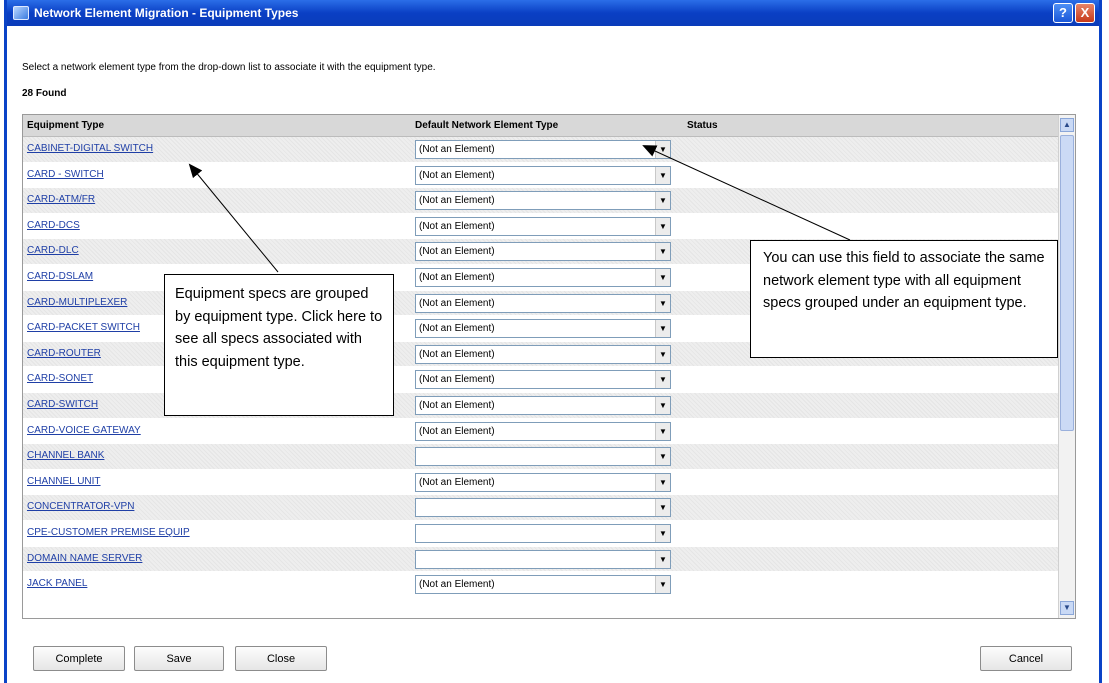 This screenshot has width=1109, height=683. Describe the element at coordinates (79, 658) in the screenshot. I see `complete-button: Complete` at that location.